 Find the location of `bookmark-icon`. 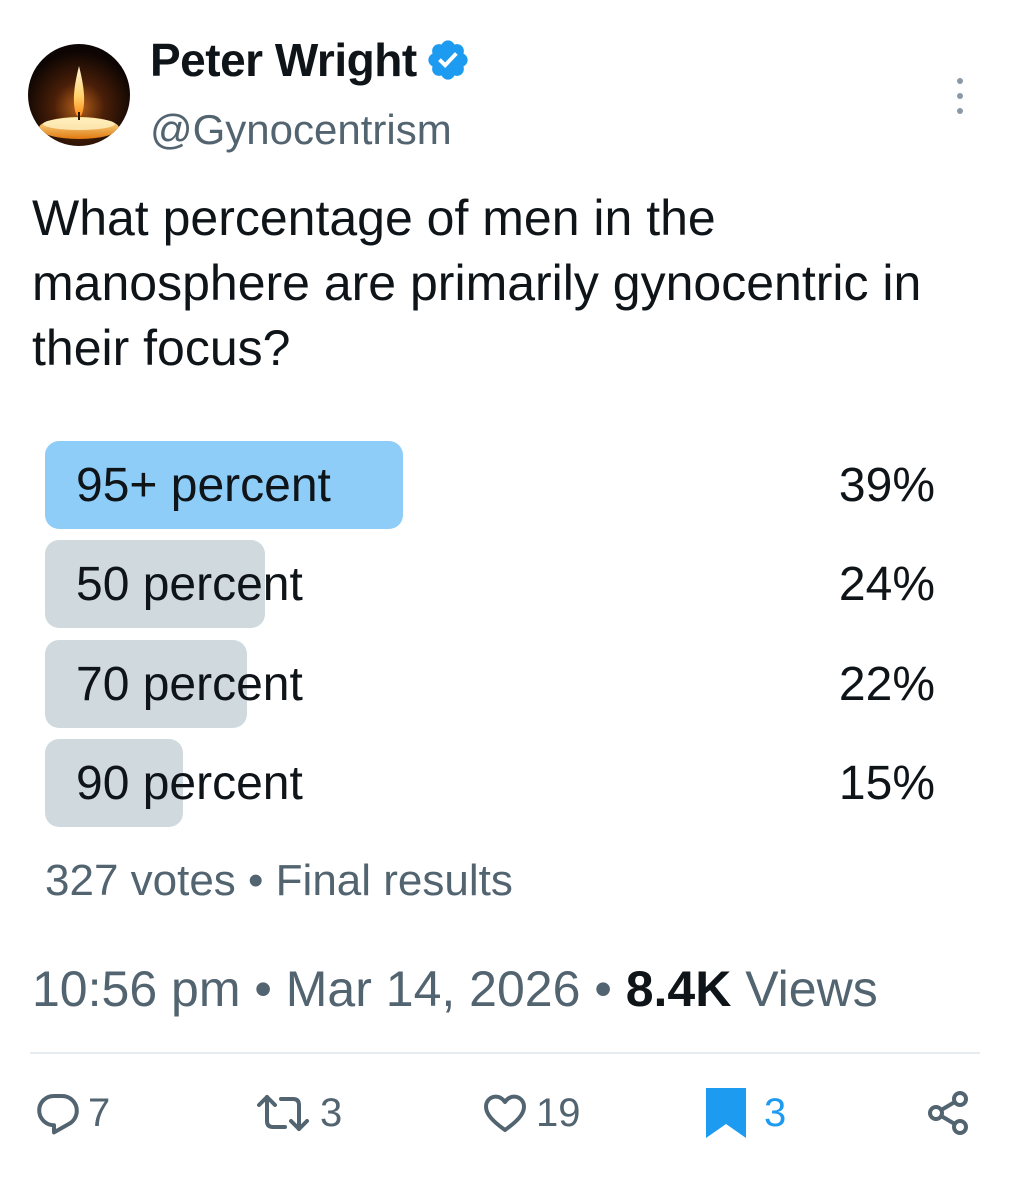

bookmark-icon is located at coordinates (726, 1113).